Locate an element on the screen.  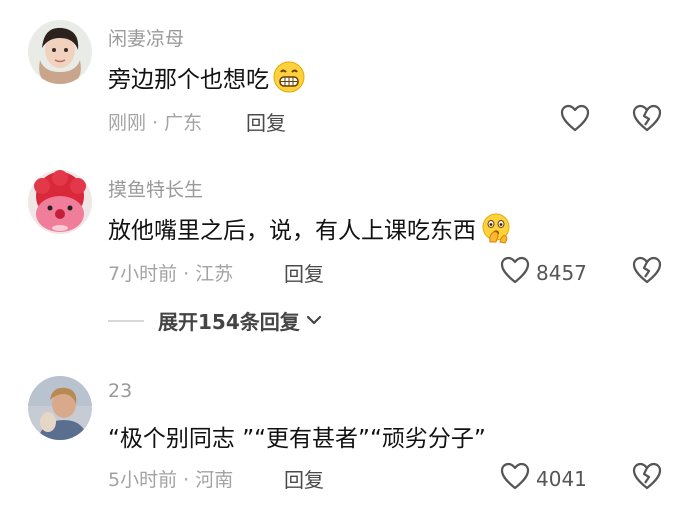
dislike-button is located at coordinates (647, 478).